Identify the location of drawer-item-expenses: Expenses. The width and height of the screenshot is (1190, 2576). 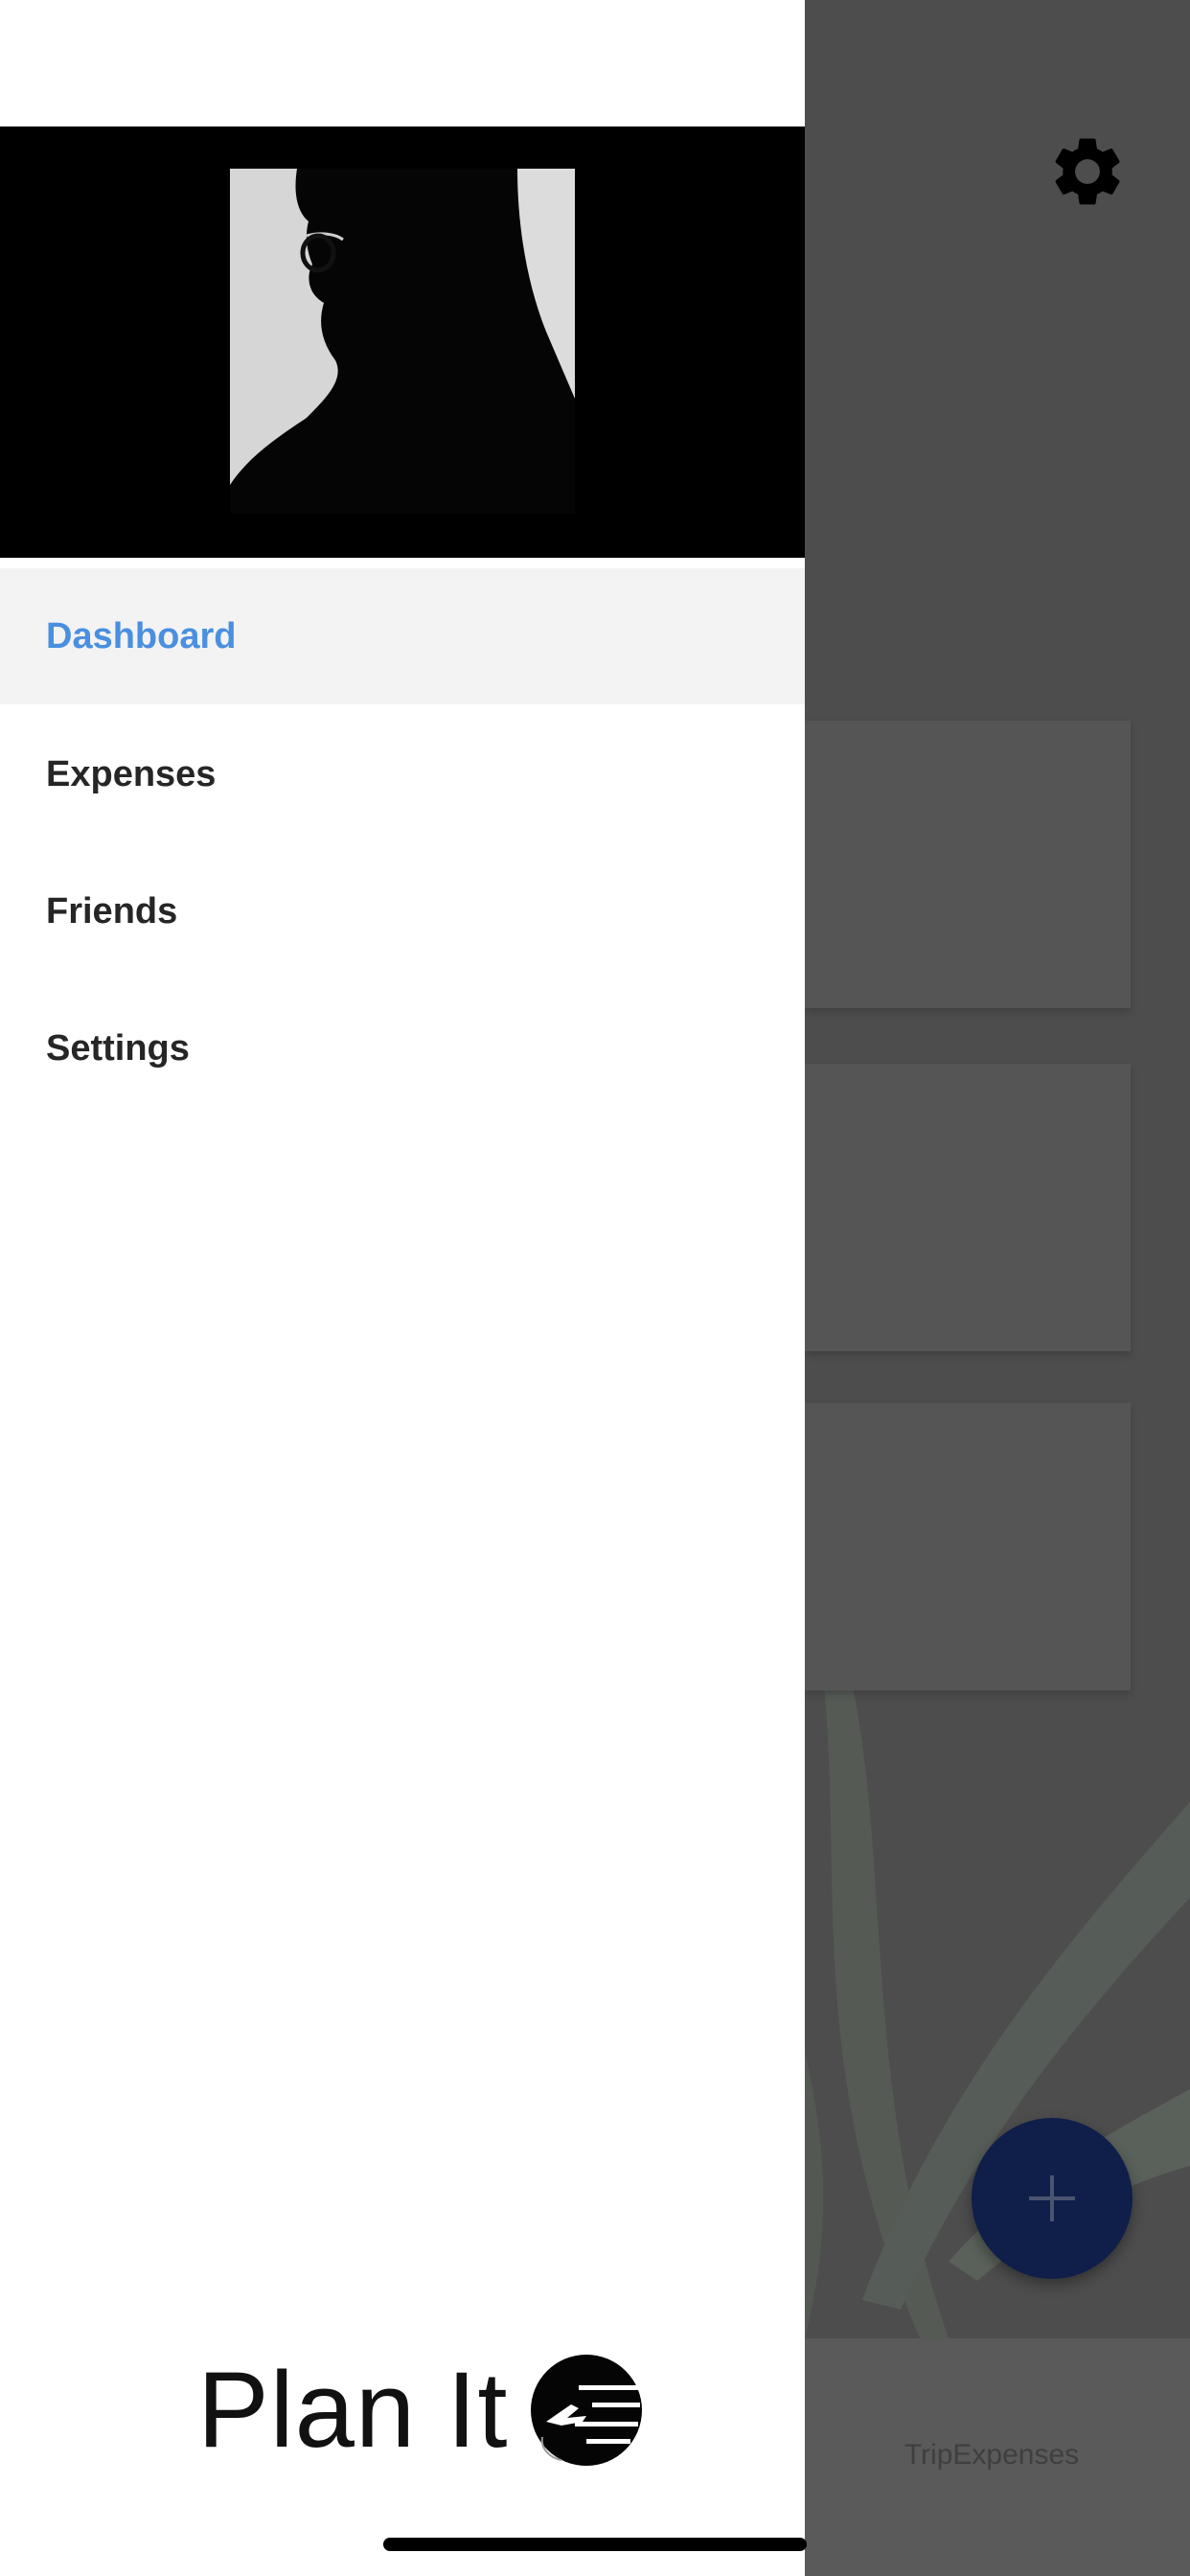
(403, 774).